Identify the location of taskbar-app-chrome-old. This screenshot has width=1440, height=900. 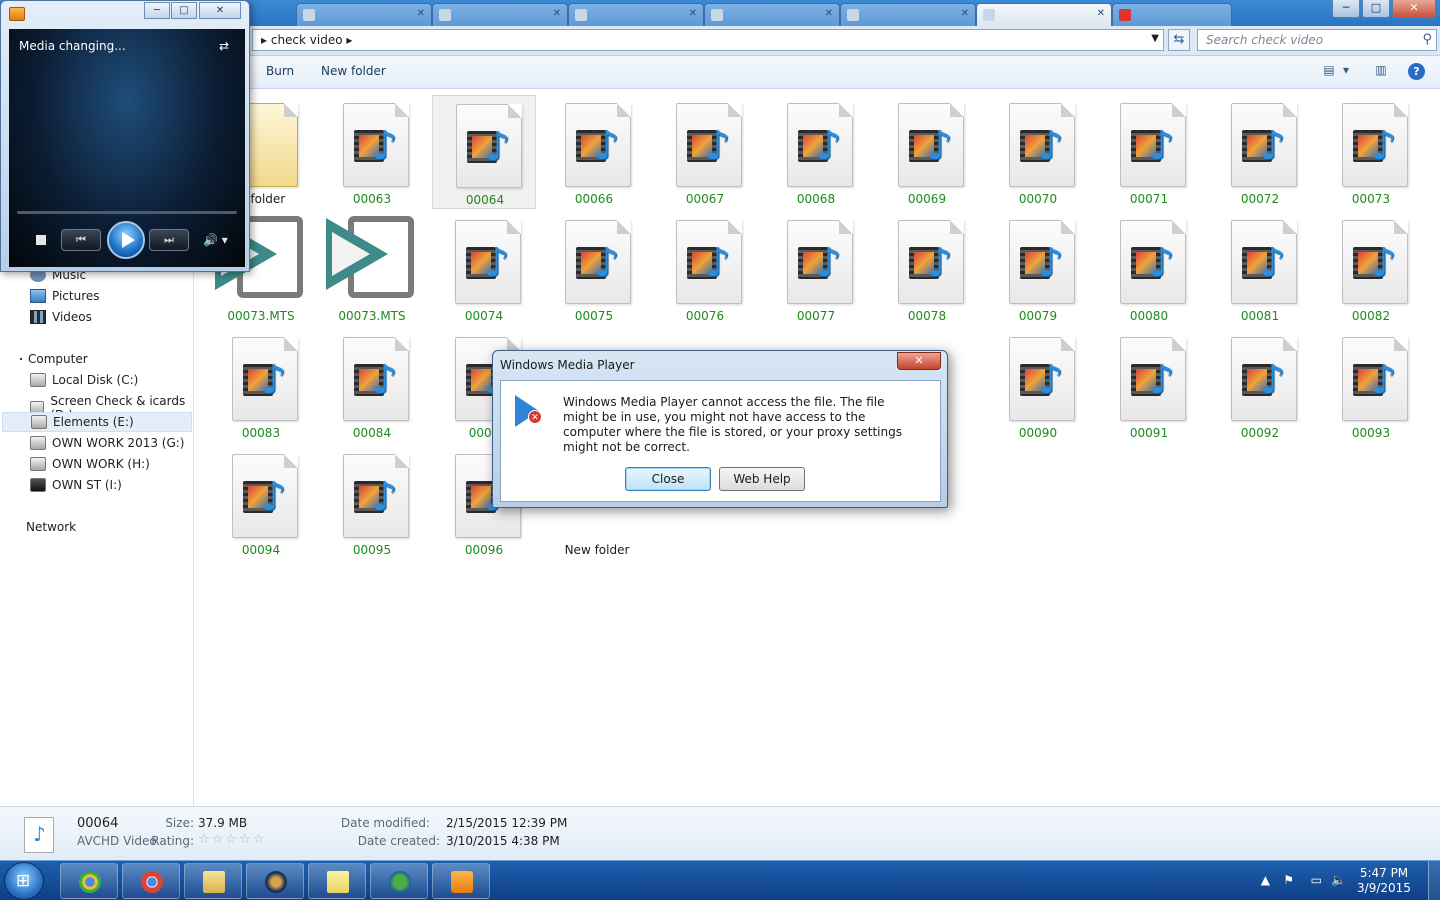
(89, 881).